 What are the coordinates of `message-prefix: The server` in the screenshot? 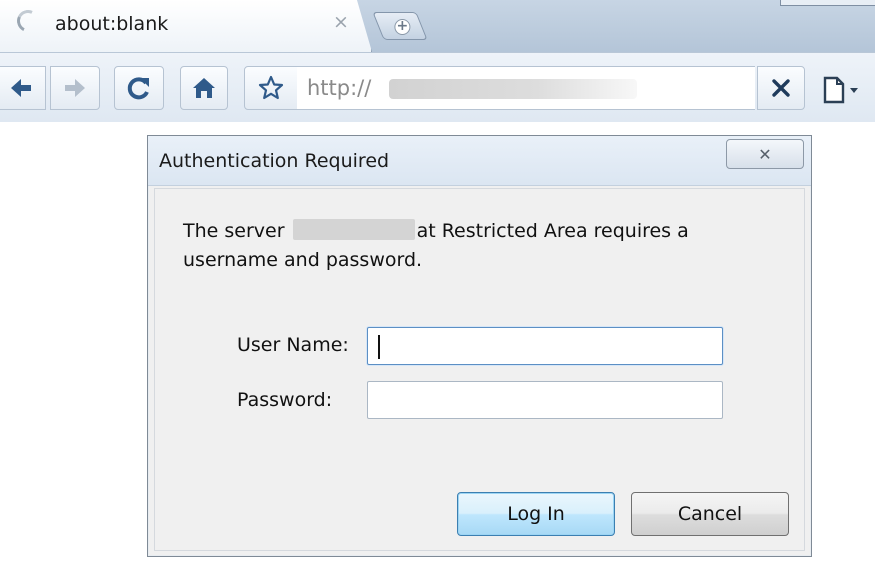 It's located at (234, 231).